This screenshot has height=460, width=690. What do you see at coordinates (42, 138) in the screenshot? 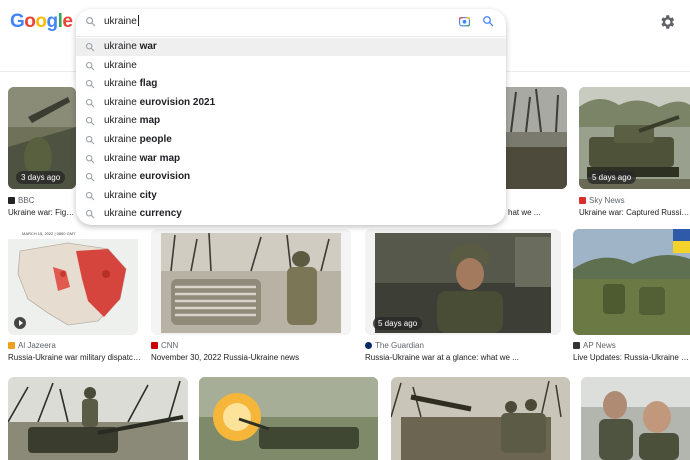
I see `image-result-bbc: 3 days ago` at bounding box center [42, 138].